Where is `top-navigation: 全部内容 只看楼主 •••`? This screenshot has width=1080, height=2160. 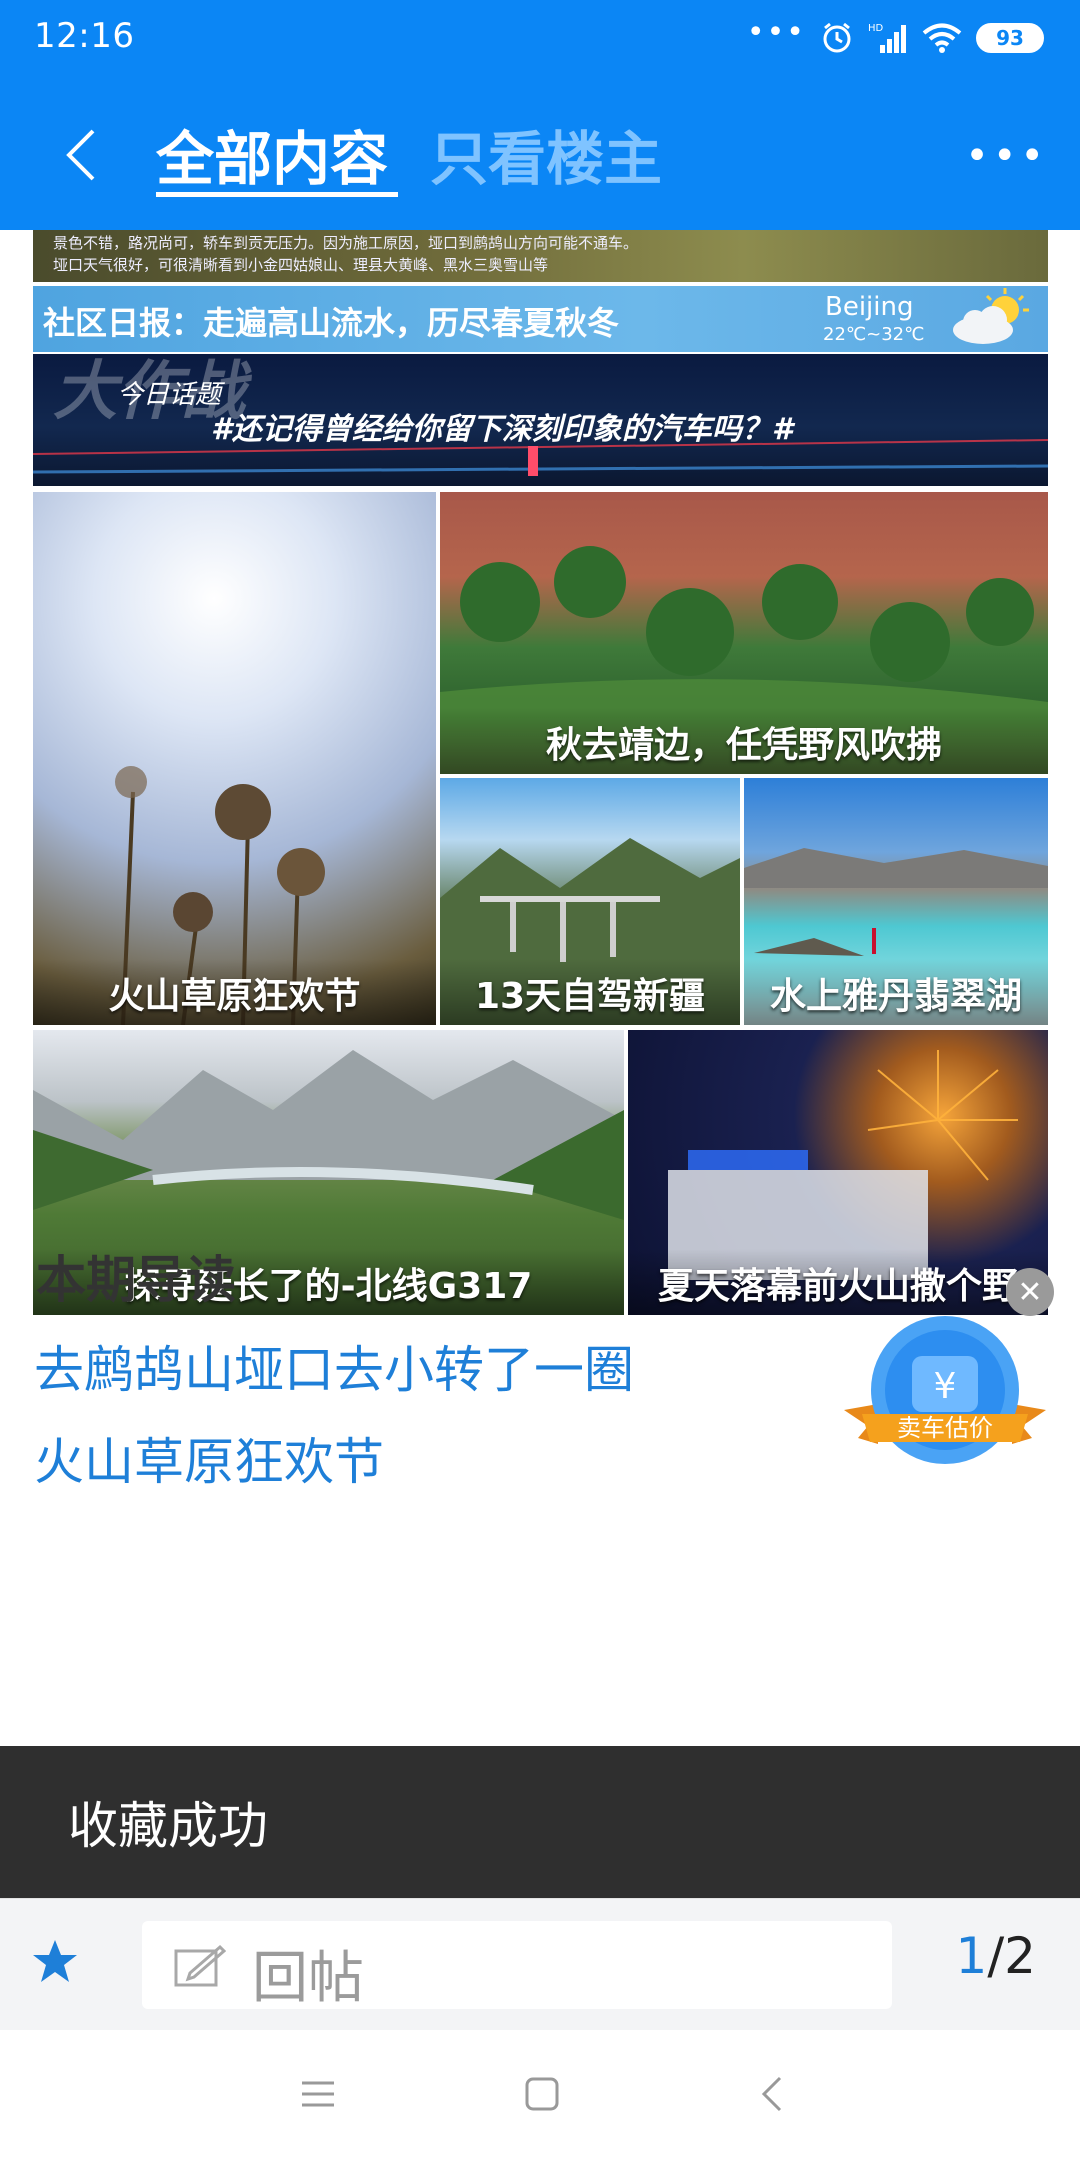
top-navigation: 全部内容 只看楼主 ••• is located at coordinates (540, 154).